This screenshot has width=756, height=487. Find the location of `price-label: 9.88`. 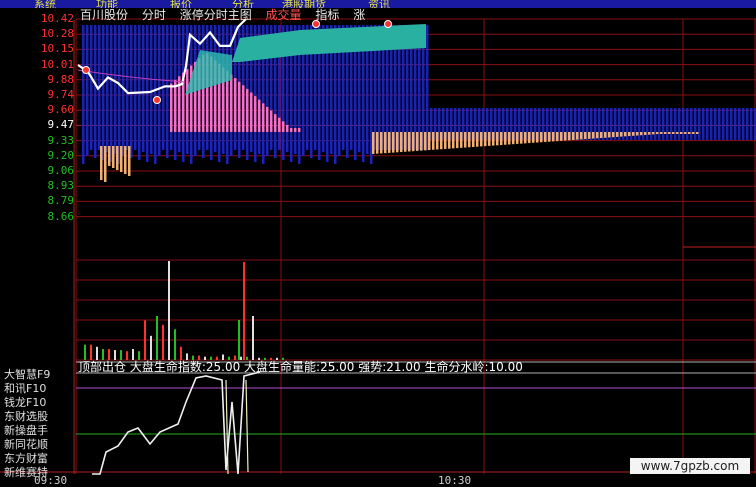

price-label: 9.88 is located at coordinates (61, 79).